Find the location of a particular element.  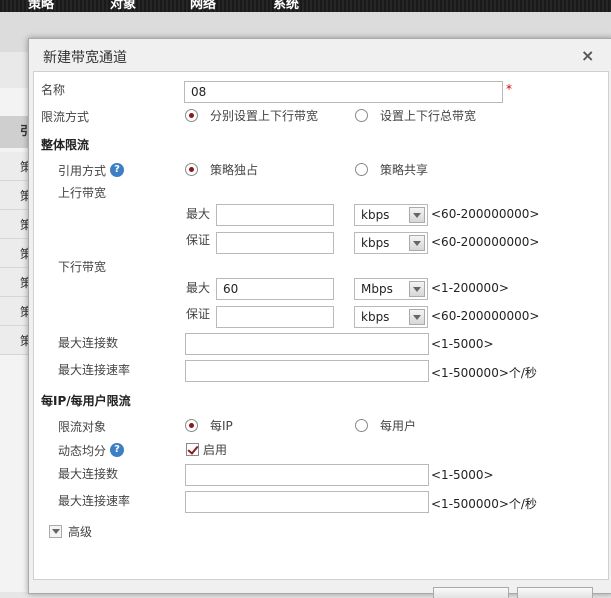

down-max-unit-select: Mbps is located at coordinates (391, 289).